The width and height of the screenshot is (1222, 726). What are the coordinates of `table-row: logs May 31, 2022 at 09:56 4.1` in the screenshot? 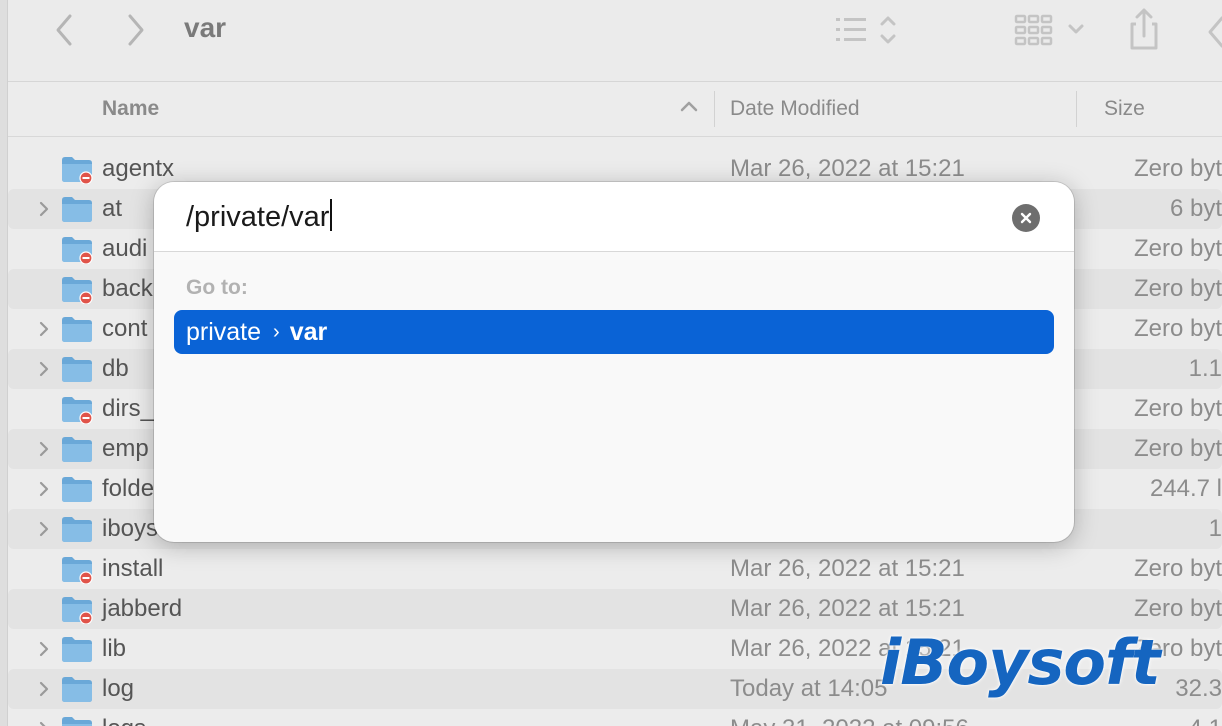 It's located at (615, 717).